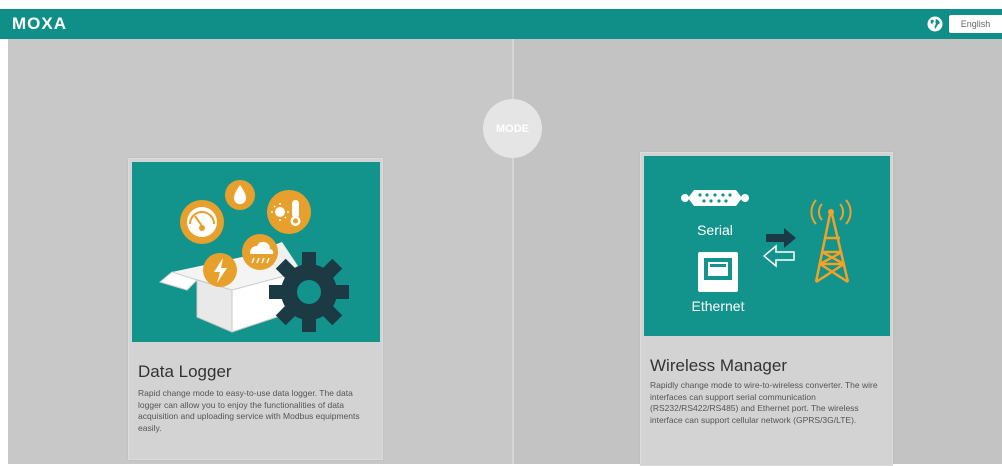 Image resolution: width=1002 pixels, height=466 pixels. Describe the element at coordinates (202, 222) in the screenshot. I see `gauge-icon` at that location.